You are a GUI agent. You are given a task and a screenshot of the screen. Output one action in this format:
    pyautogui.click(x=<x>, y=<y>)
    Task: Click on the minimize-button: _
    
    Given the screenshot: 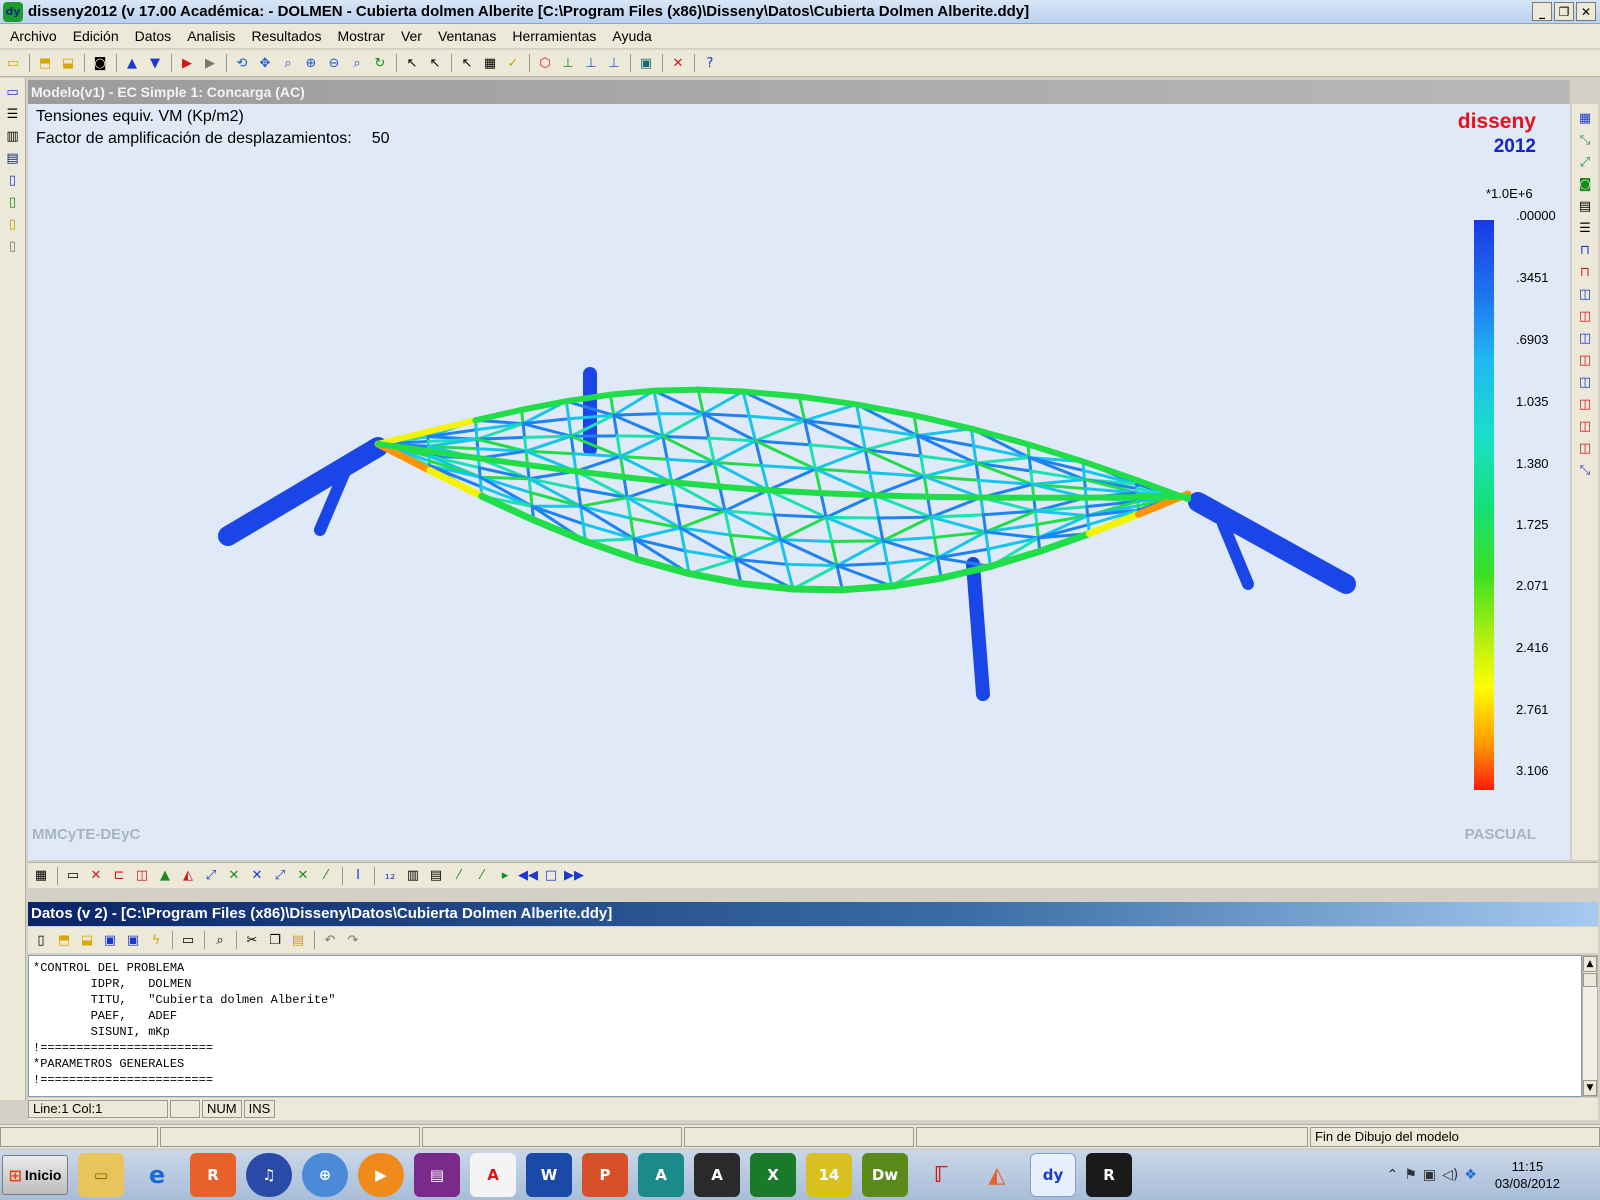 What is the action you would take?
    pyautogui.click(x=1542, y=11)
    